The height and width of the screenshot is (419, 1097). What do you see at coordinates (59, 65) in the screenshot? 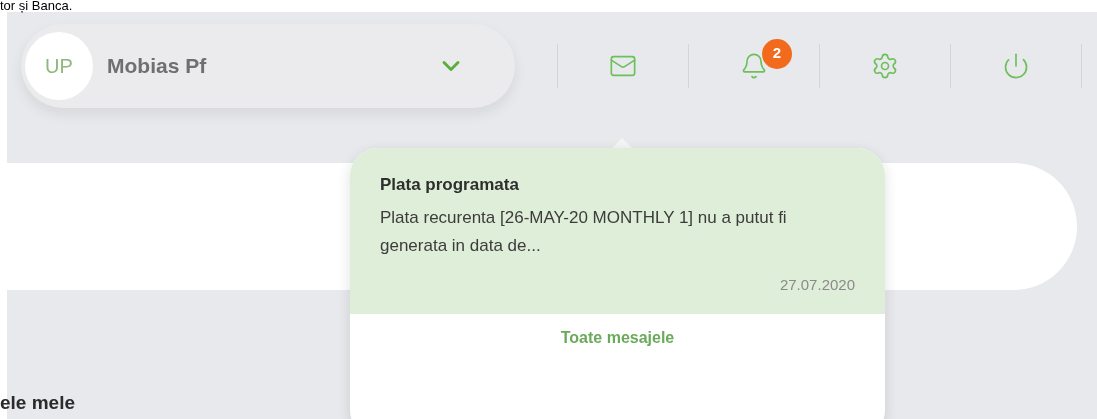
I see `avatar: UP` at bounding box center [59, 65].